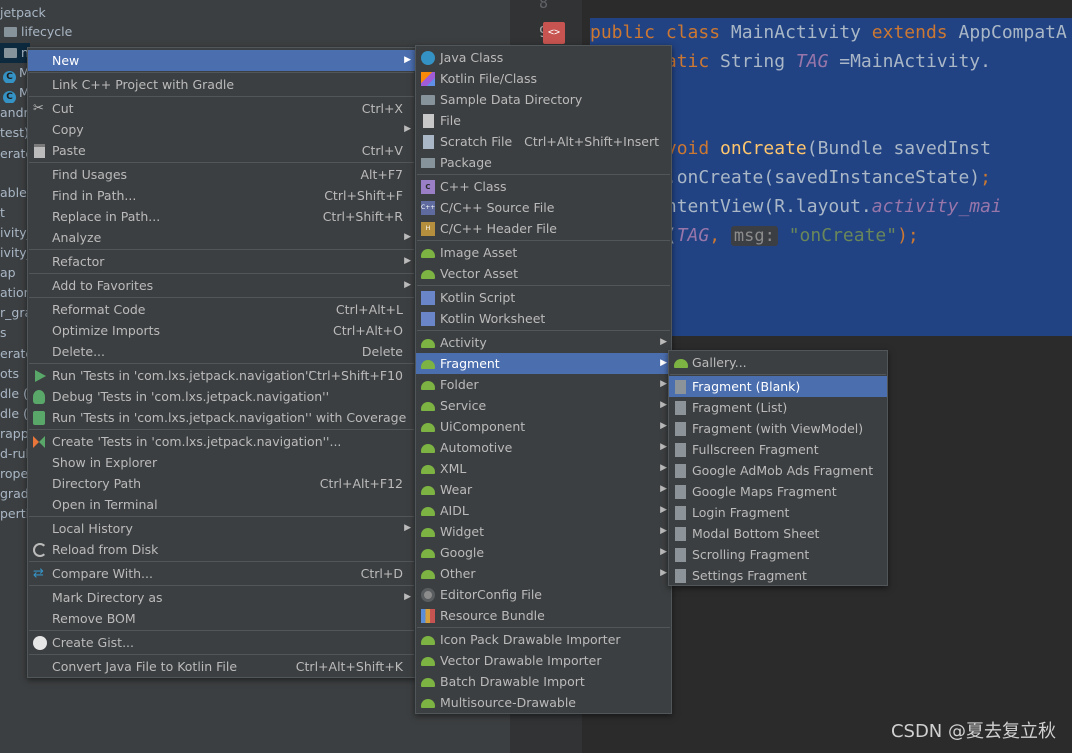 The image size is (1072, 753). What do you see at coordinates (100, 32) in the screenshot?
I see `tree-row: lifecycle` at bounding box center [100, 32].